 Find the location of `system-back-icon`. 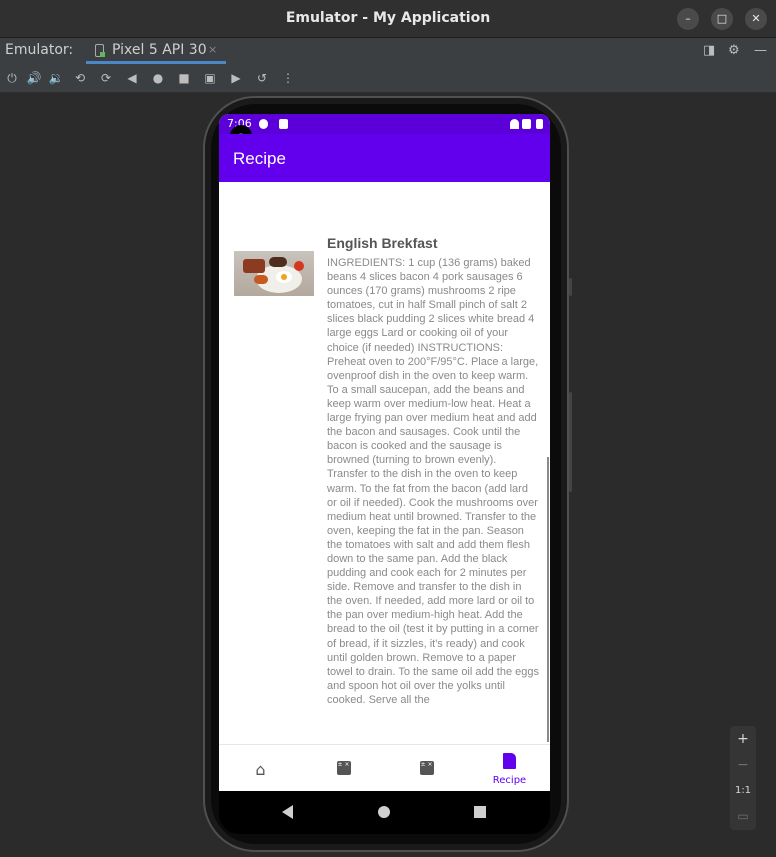

system-back-icon is located at coordinates (287, 812).